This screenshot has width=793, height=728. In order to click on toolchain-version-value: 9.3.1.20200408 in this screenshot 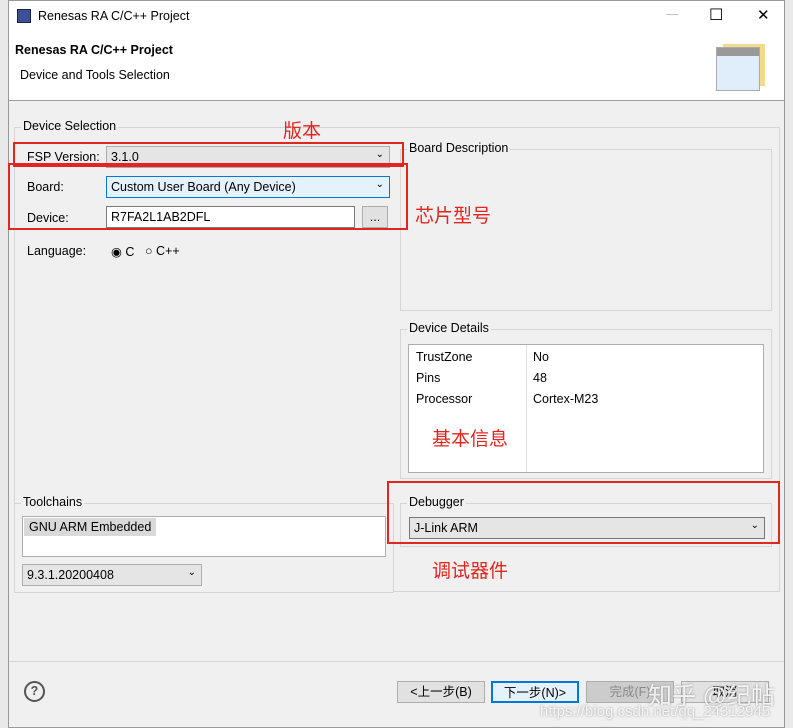, I will do `click(70, 575)`.